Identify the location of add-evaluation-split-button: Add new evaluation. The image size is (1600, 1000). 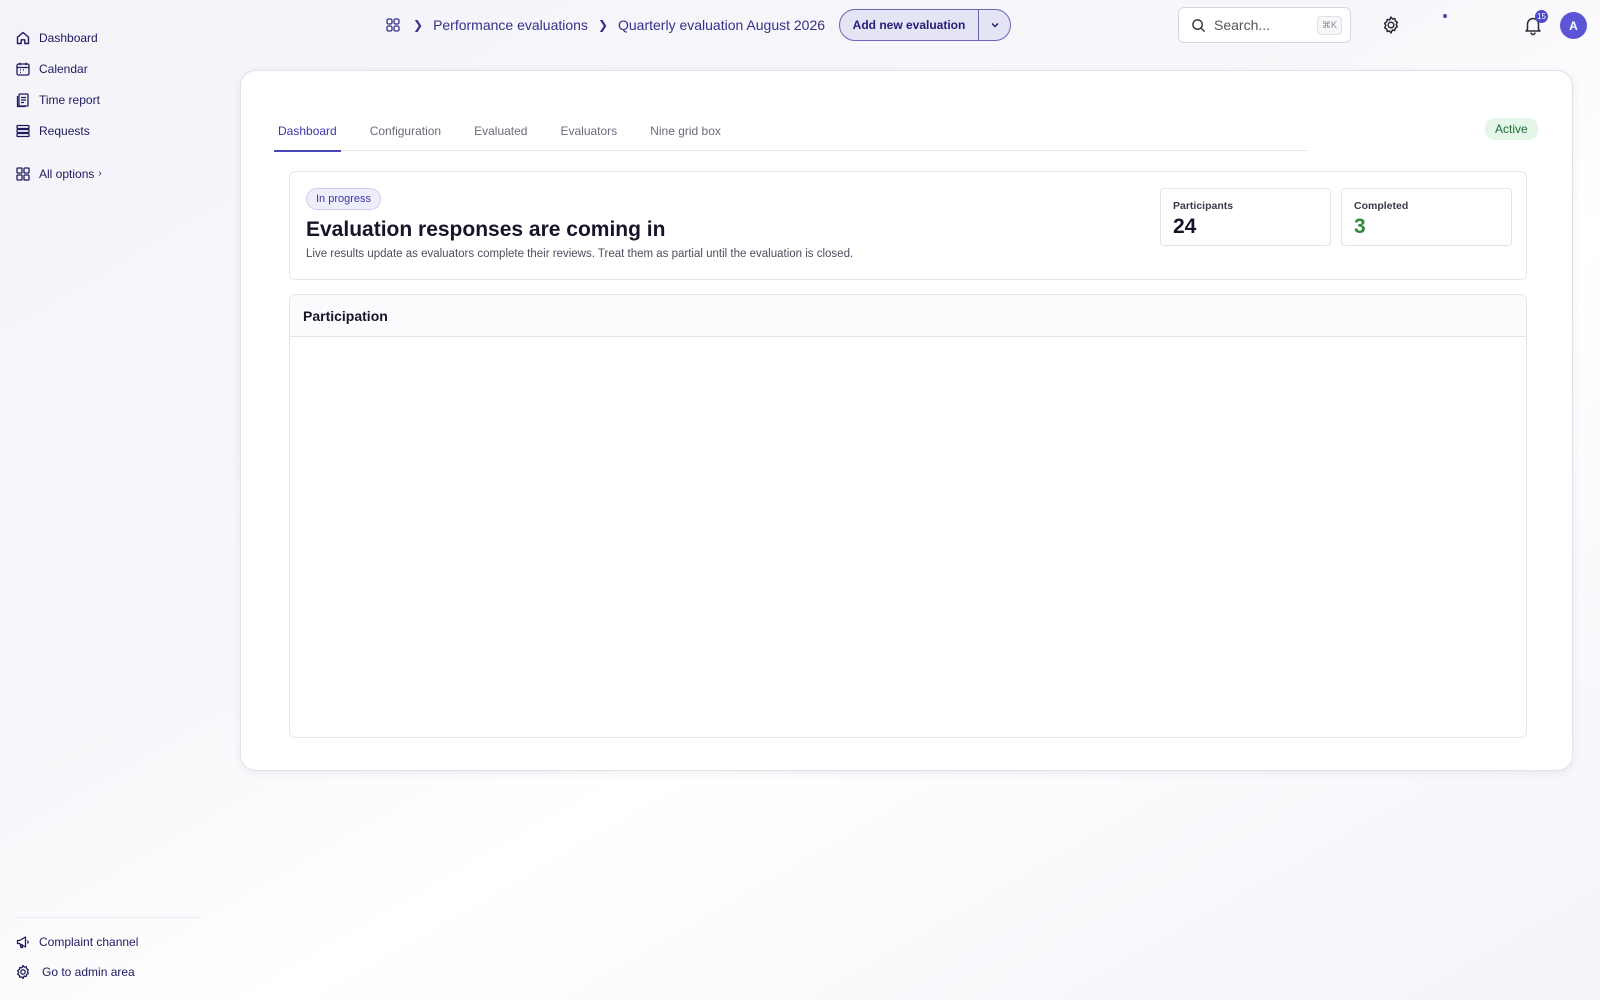
(925, 25).